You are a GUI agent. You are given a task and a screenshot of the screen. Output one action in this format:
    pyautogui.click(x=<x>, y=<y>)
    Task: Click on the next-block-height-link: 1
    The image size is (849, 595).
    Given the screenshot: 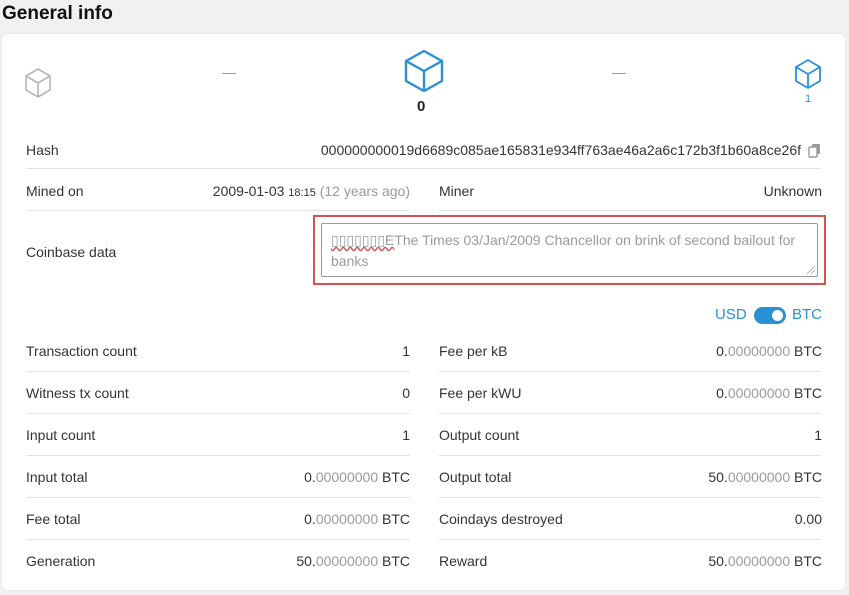 What is the action you would take?
    pyautogui.click(x=808, y=99)
    